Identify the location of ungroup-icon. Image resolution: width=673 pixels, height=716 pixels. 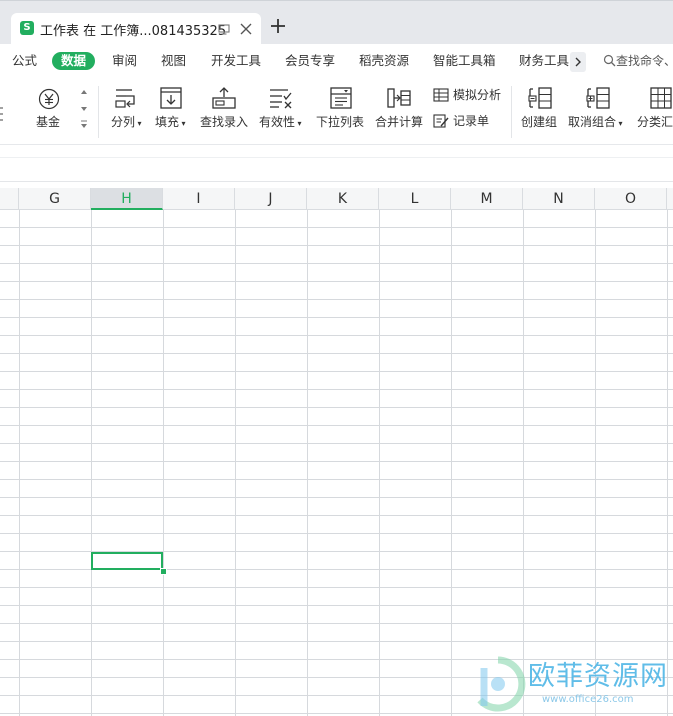
(598, 98).